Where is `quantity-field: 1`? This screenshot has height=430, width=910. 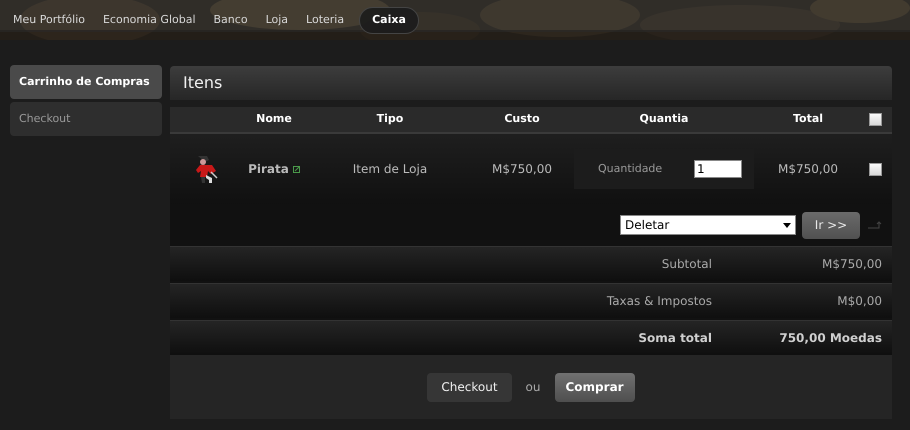 quantity-field: 1 is located at coordinates (718, 169).